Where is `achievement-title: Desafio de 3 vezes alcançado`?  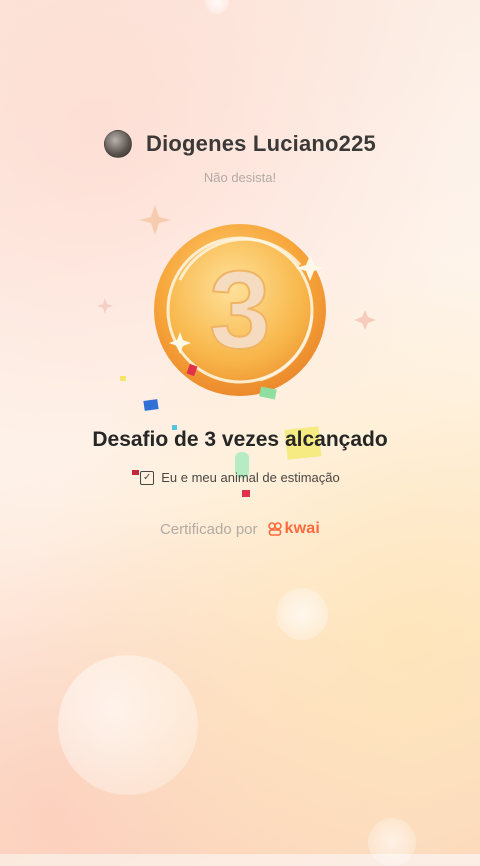
achievement-title: Desafio de 3 vezes alcançado is located at coordinates (240, 439).